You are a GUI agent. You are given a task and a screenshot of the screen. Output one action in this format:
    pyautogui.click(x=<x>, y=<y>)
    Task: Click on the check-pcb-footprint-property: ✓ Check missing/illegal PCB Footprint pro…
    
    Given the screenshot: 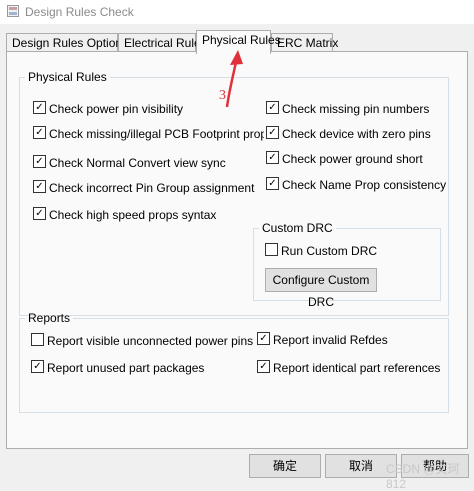 What is the action you would take?
    pyautogui.click(x=160, y=133)
    